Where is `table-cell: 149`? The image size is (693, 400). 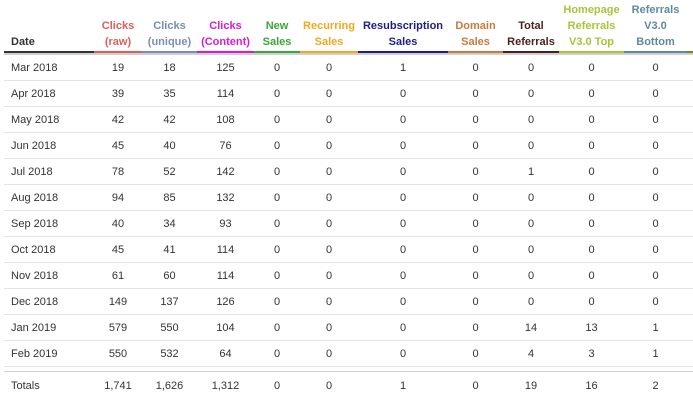
table-cell: 149 is located at coordinates (118, 301).